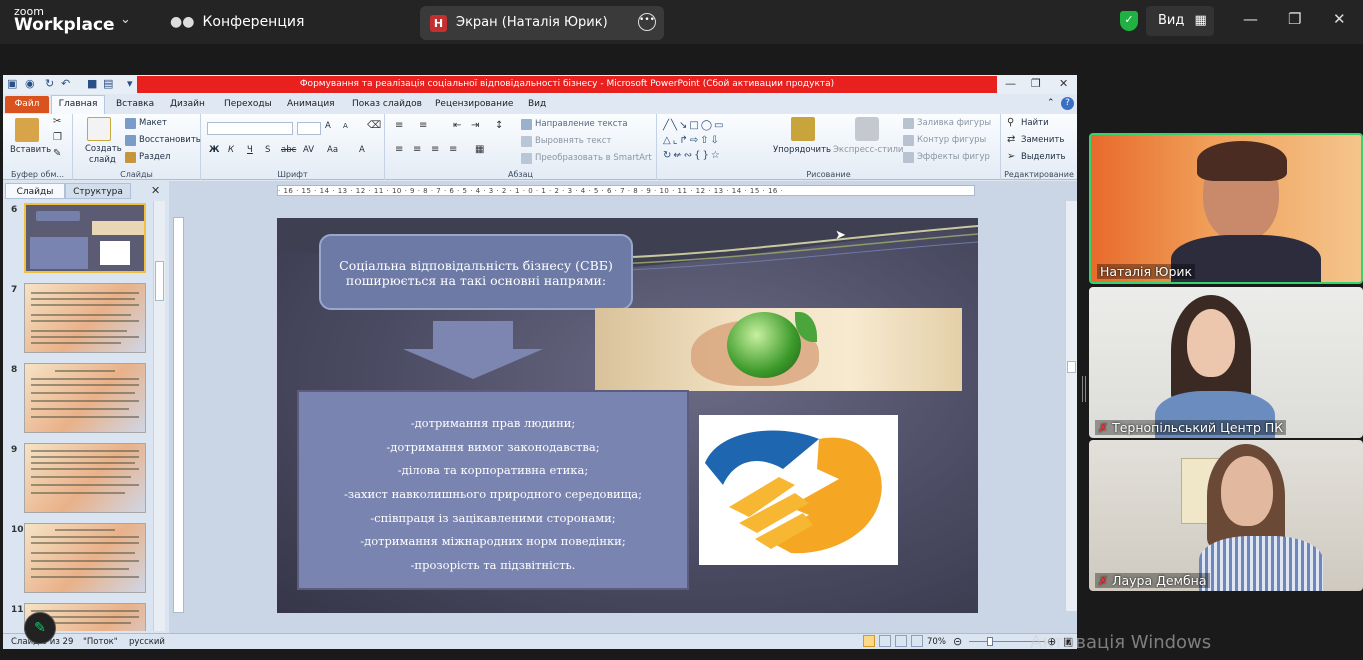 This screenshot has width=1363, height=660. Describe the element at coordinates (399, 149) in the screenshot. I see `align-left-icon: ≡` at that location.